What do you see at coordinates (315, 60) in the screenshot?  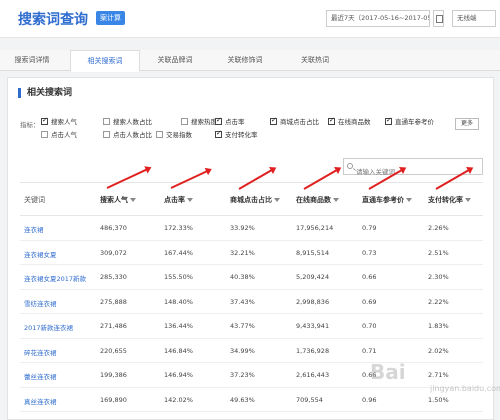 I see `tab-hot-words: 关联热词` at bounding box center [315, 60].